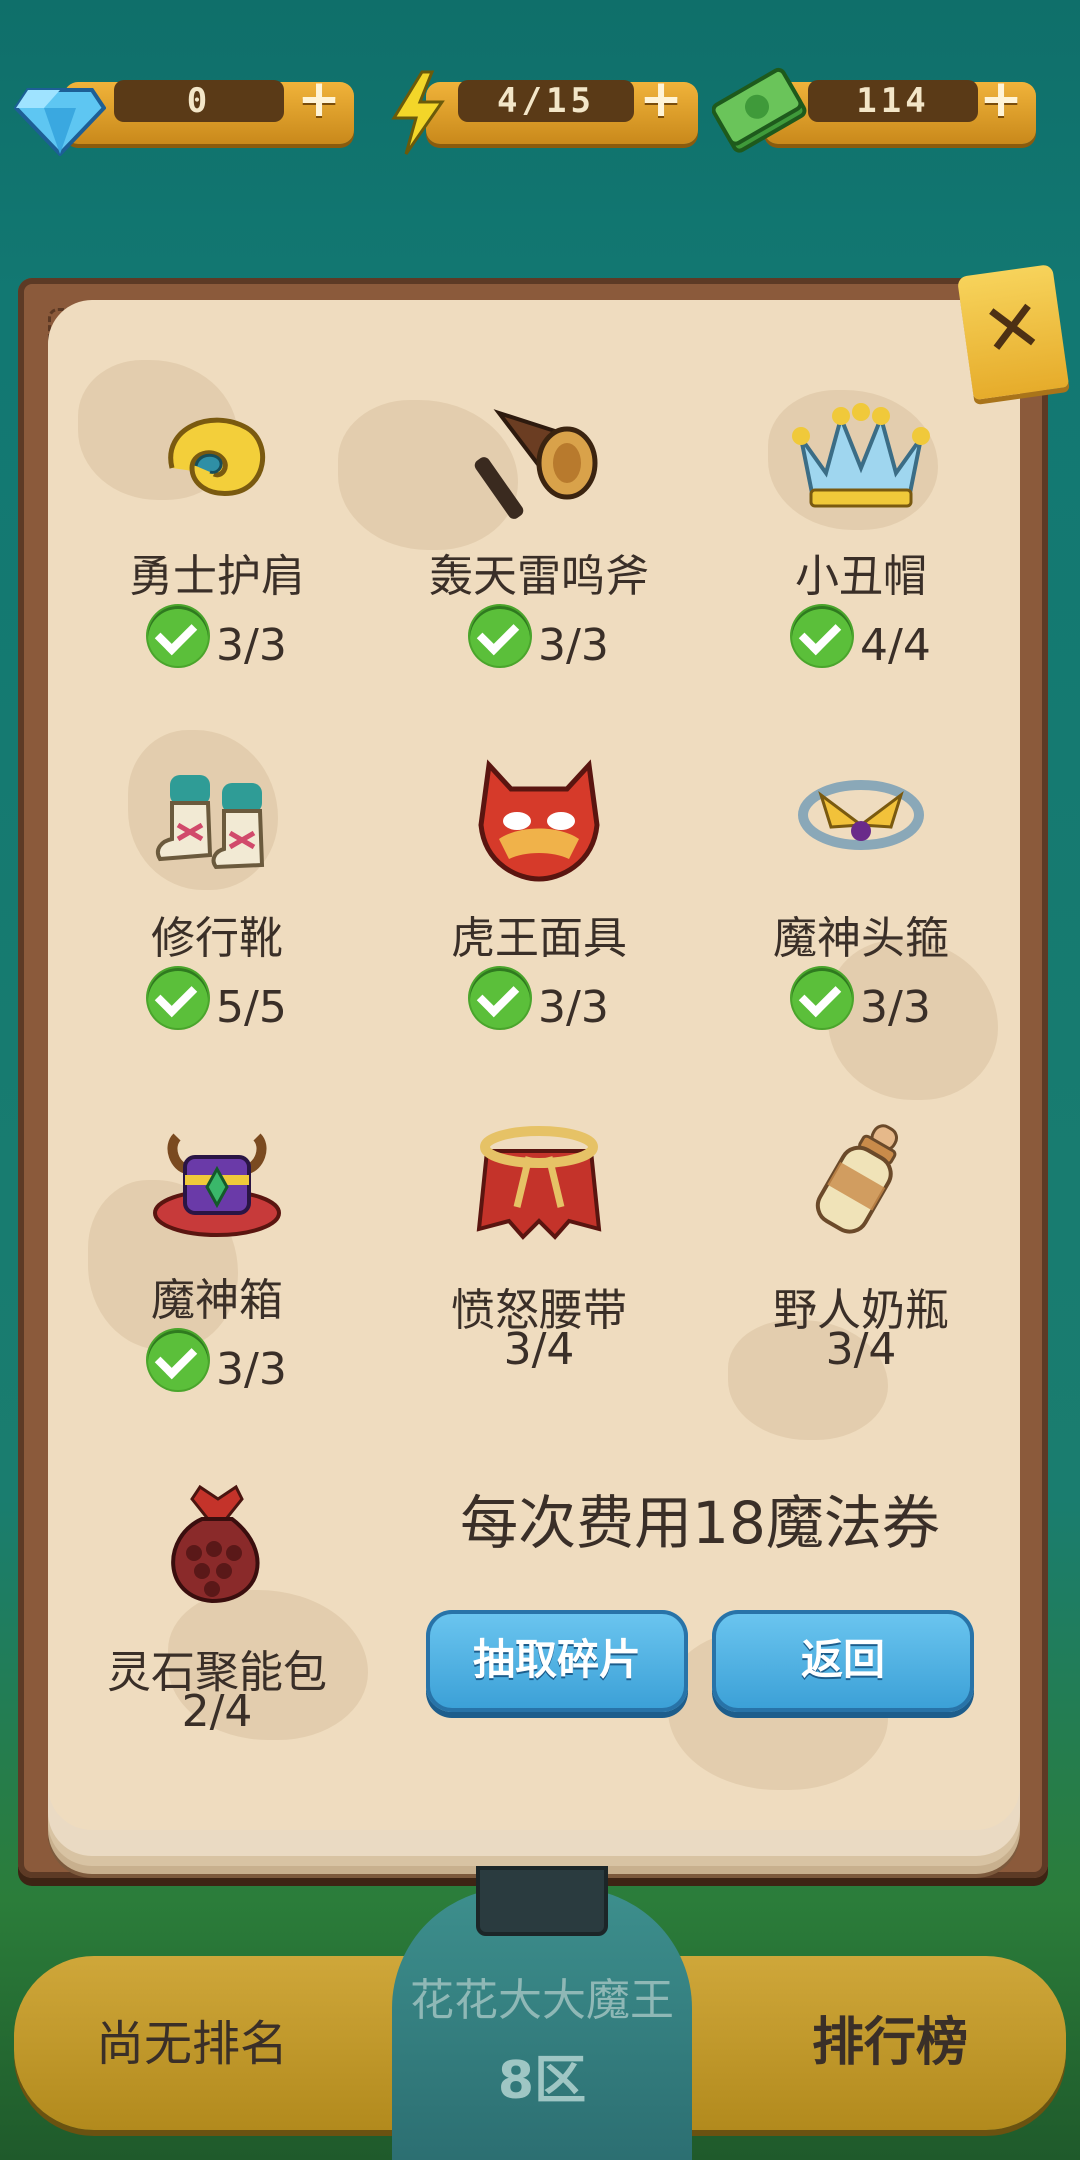 The image size is (1080, 2160). I want to click on crown-icon, so click(861, 458).